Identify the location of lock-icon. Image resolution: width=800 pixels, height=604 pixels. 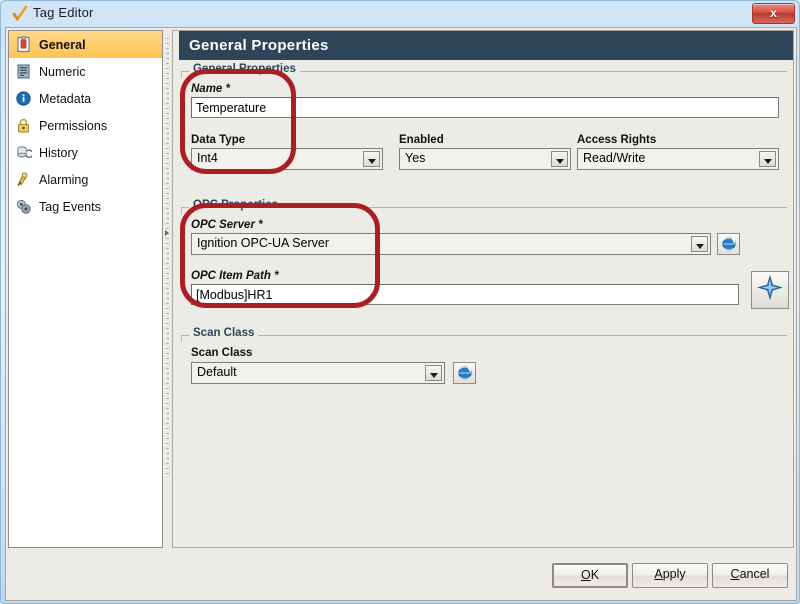
(23, 125).